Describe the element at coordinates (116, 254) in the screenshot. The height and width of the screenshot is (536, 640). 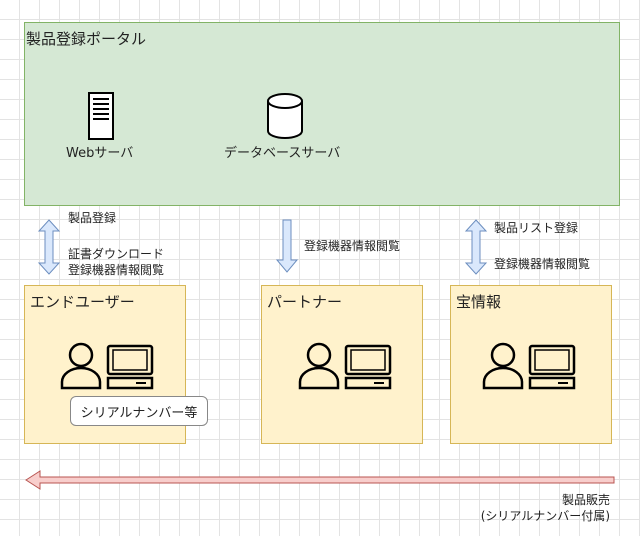
I see `flow-label-certificate-download: 証書ダウンロード` at that location.